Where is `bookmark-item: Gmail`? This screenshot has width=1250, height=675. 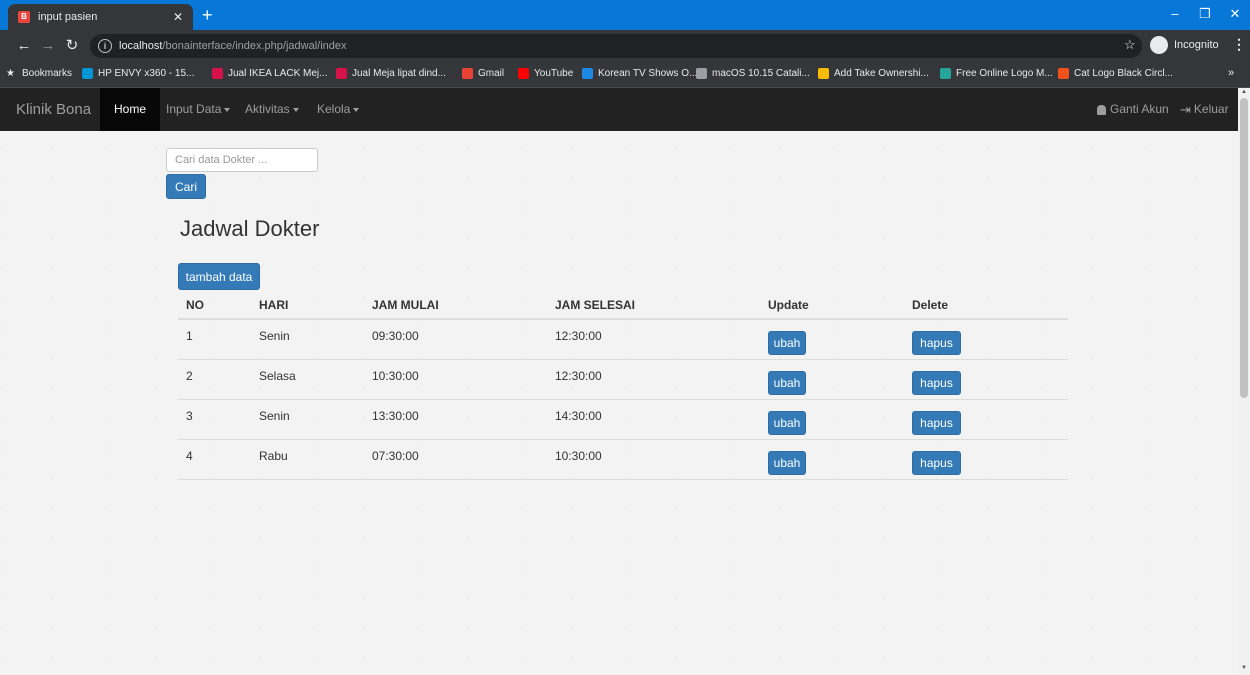 bookmark-item: Gmail is located at coordinates (483, 73).